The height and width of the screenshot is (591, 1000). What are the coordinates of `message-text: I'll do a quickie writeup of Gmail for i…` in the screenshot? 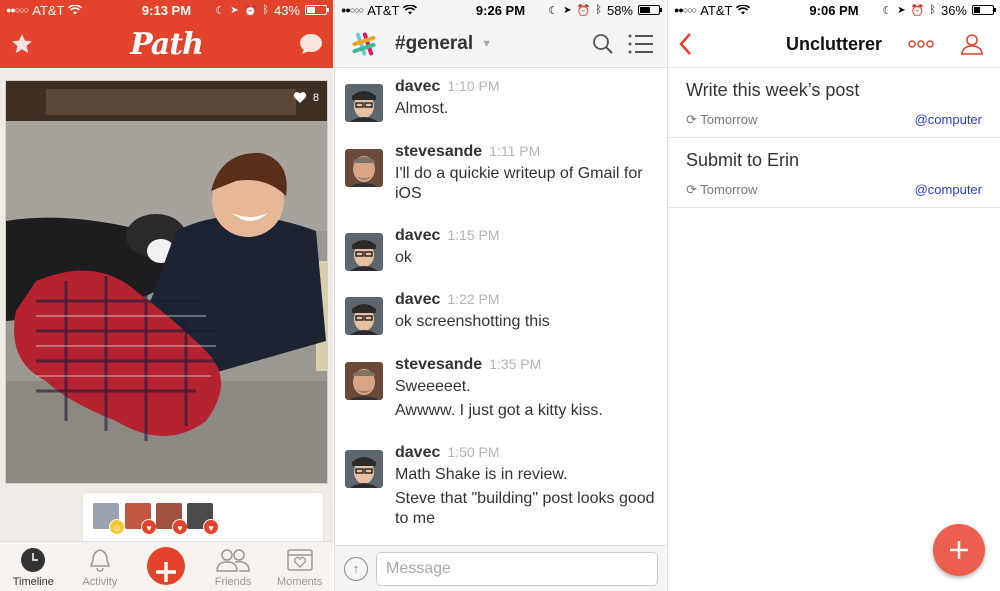 It's located at (519, 183).